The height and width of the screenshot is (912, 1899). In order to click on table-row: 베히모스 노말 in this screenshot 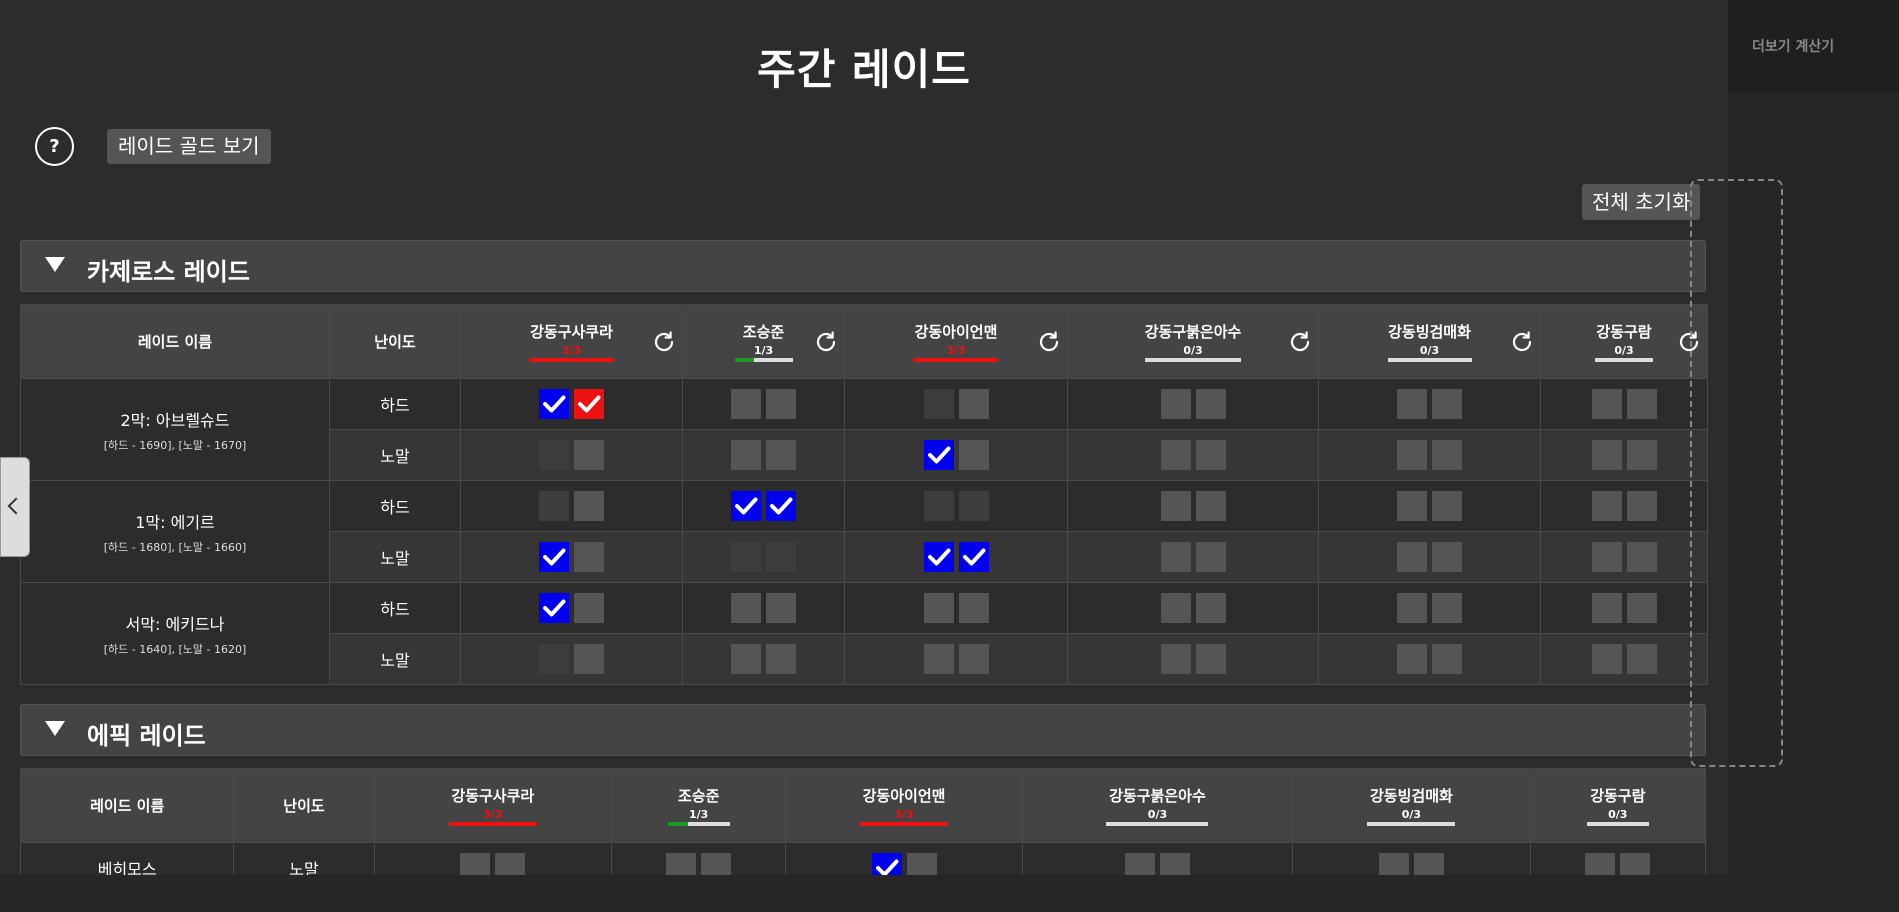, I will do `click(863, 858)`.